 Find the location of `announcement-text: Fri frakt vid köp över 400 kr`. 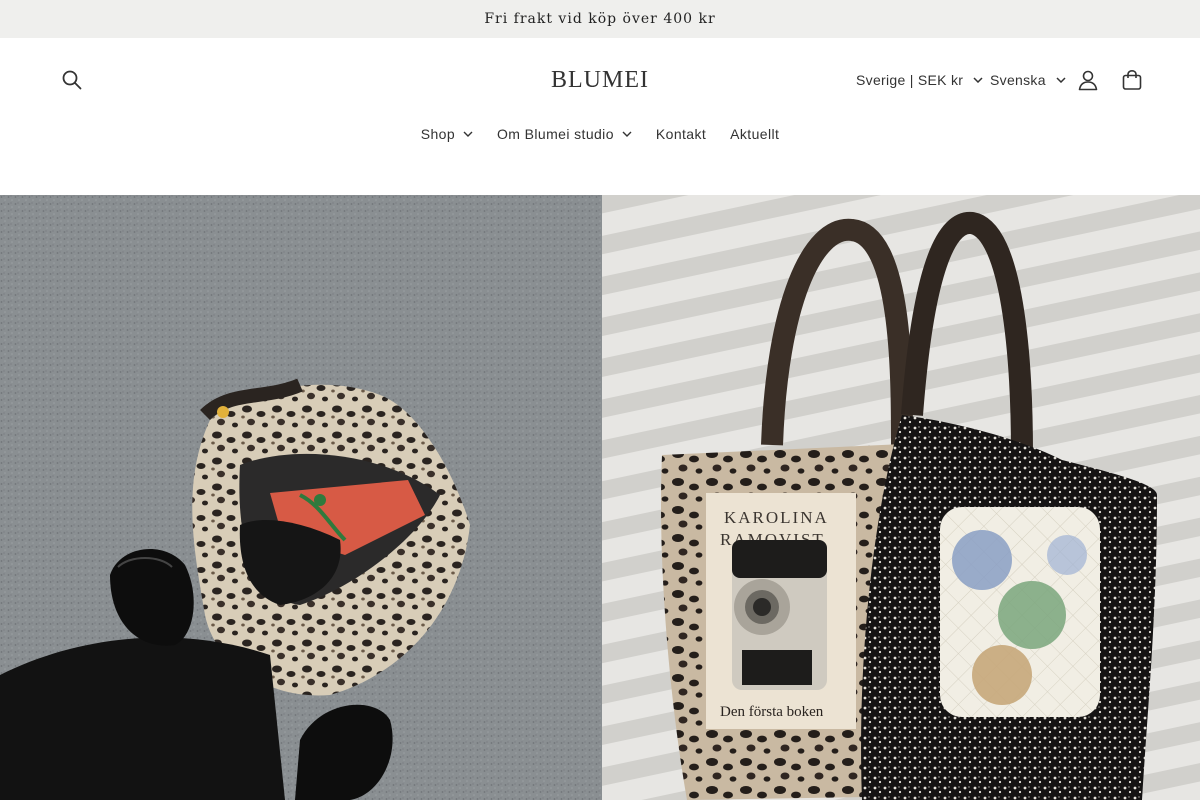

announcement-text: Fri frakt vid köp över 400 kr is located at coordinates (600, 19).